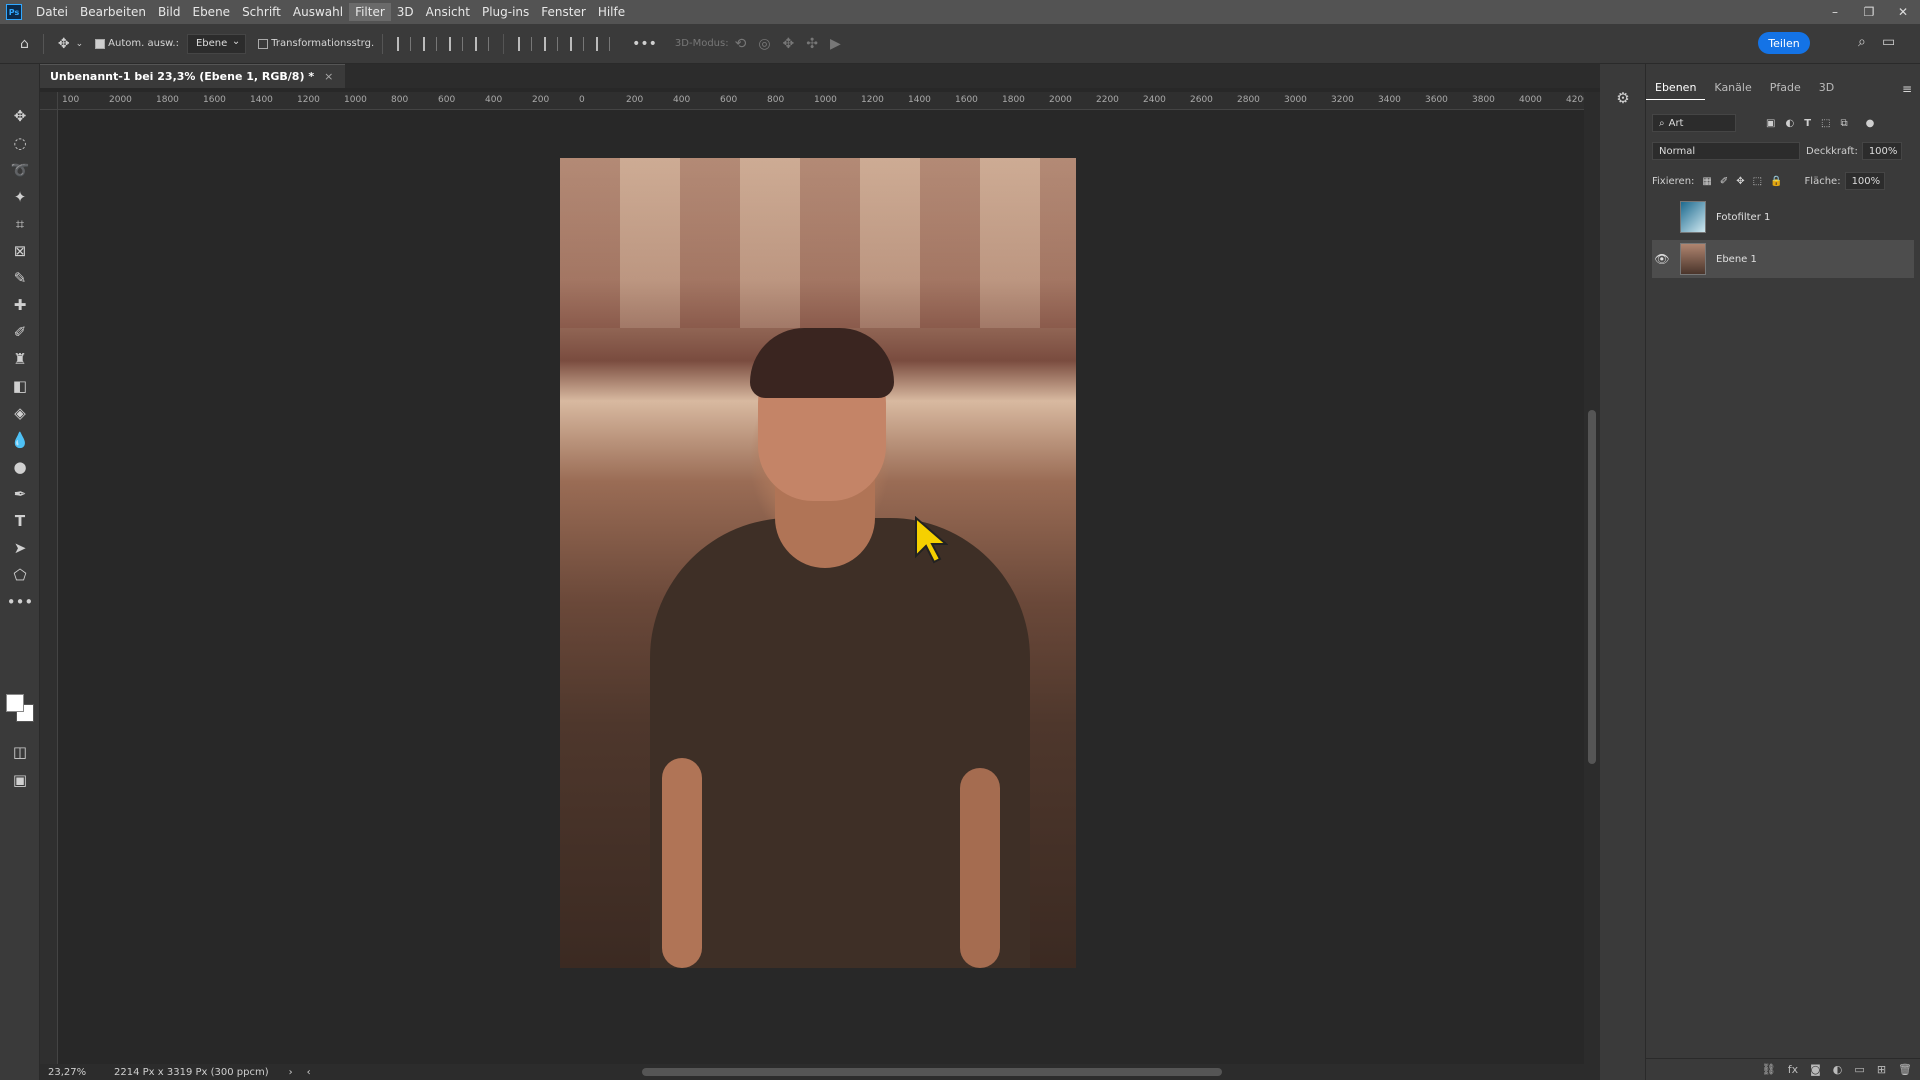 The width and height of the screenshot is (1920, 1080). Describe the element at coordinates (1740, 181) in the screenshot. I see `lock-position-icon: ✥` at that location.